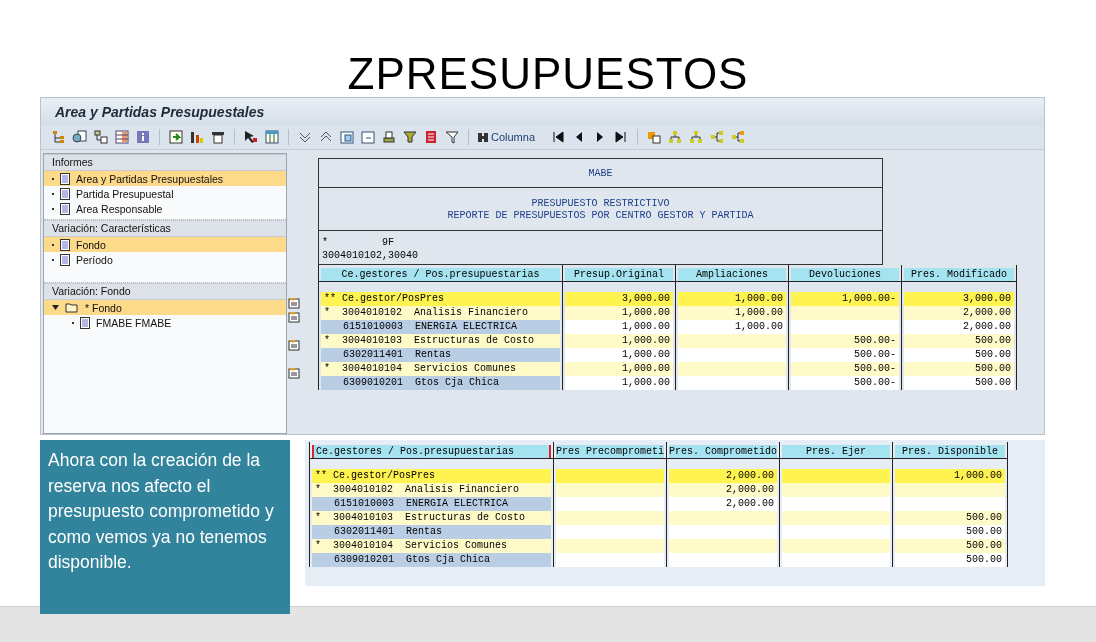  I want to click on sidebar-item: Fondo, so click(165, 244).